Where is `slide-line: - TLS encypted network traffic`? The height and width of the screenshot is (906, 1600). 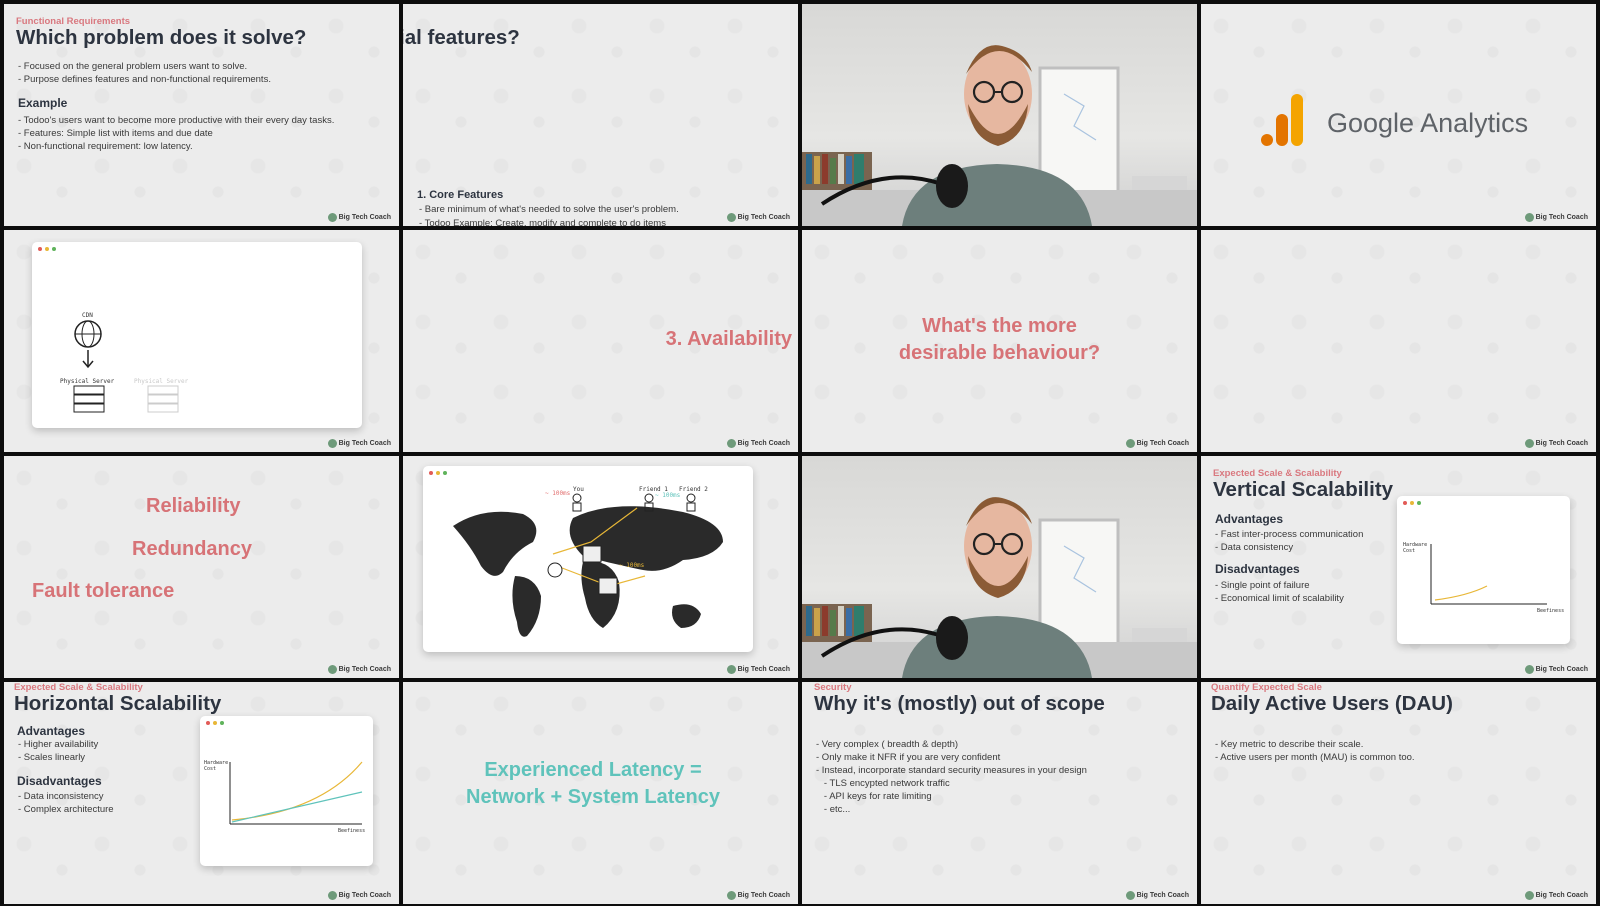
slide-line: - TLS encypted network traffic is located at coordinates (883, 783).